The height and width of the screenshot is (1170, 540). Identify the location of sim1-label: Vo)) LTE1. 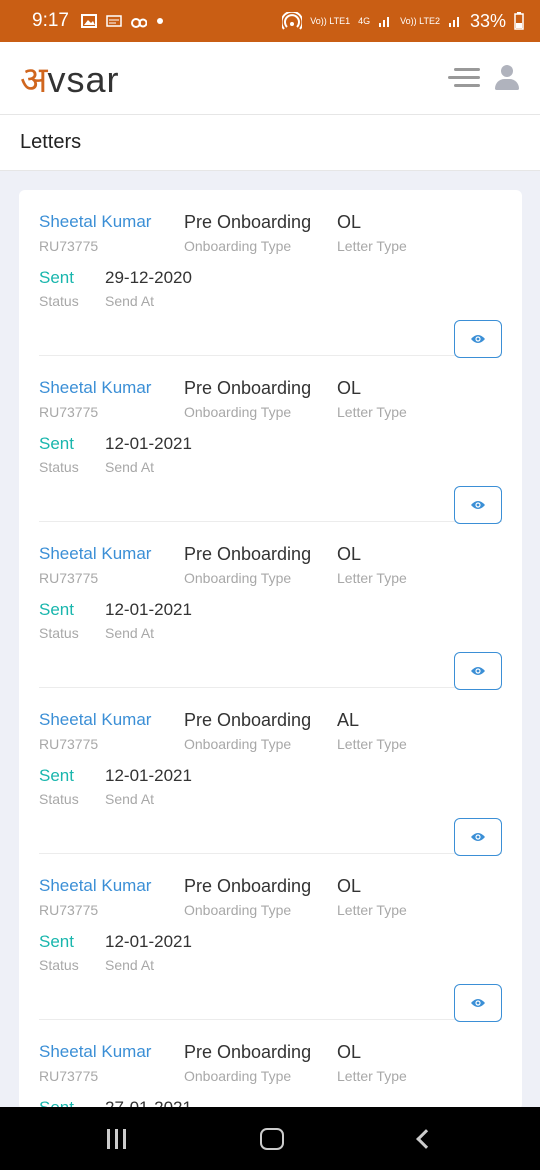
(330, 20).